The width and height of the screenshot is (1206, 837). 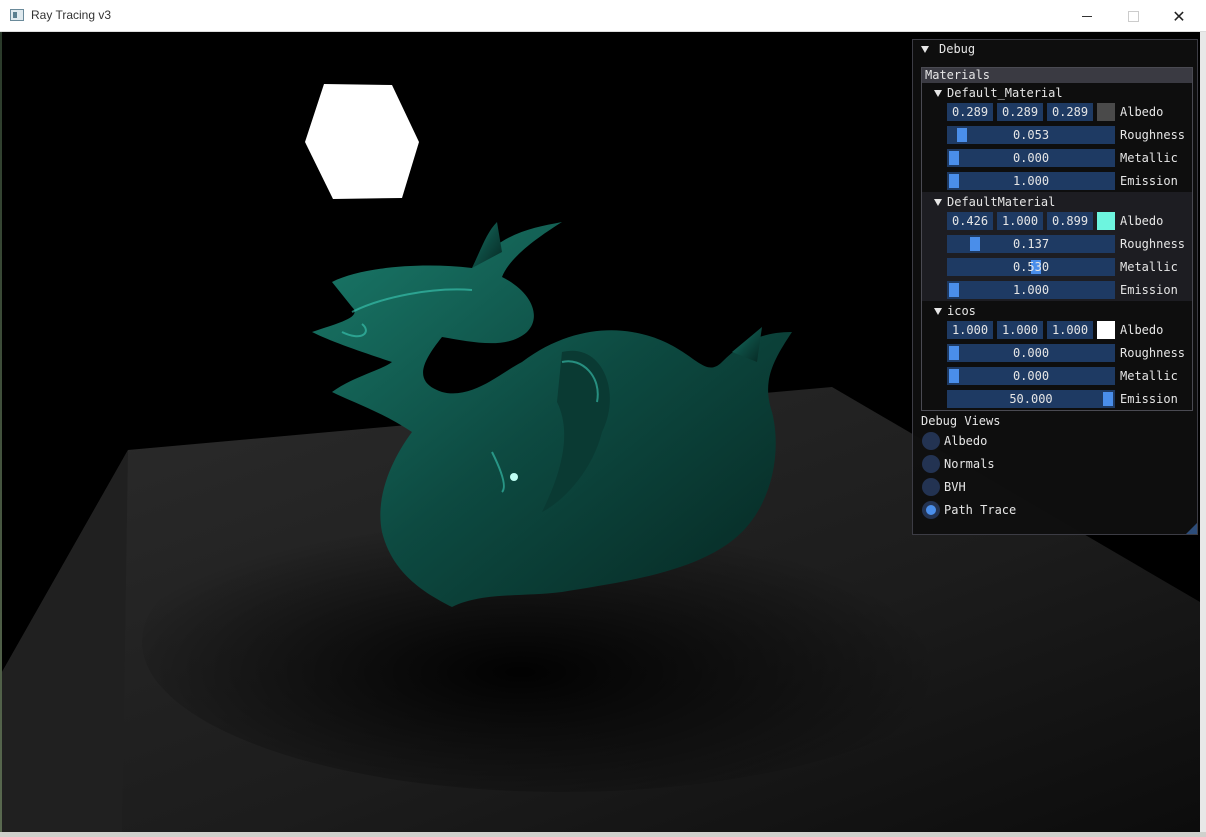 What do you see at coordinates (1022, 511) in the screenshot?
I see `view-radio-path-trace: Path Trace` at bounding box center [1022, 511].